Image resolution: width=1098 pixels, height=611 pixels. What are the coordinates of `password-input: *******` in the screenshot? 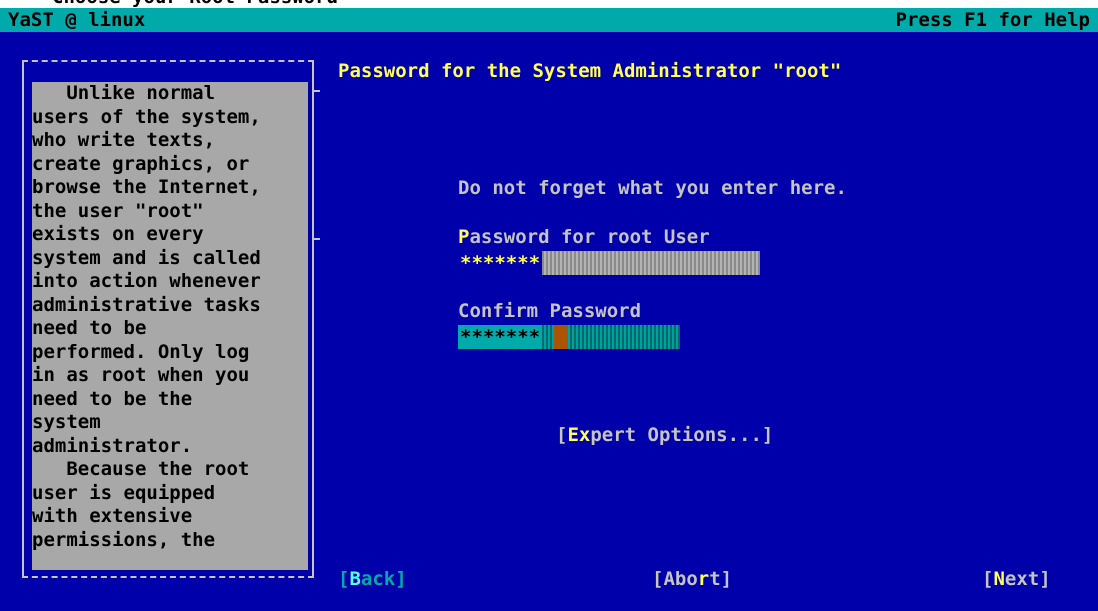 It's located at (609, 263).